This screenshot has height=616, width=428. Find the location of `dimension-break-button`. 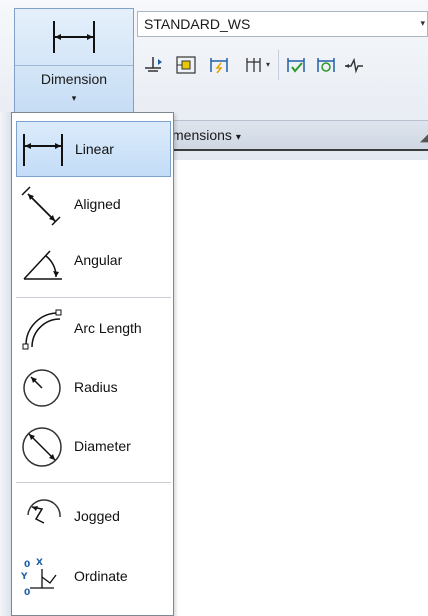

dimension-break-button is located at coordinates (219, 65).